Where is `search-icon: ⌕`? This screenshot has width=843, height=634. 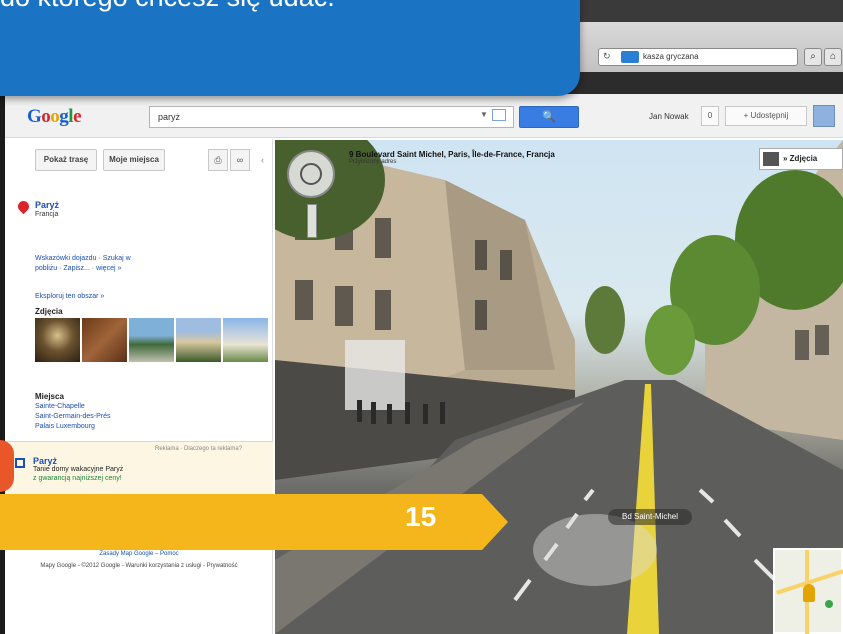 search-icon: ⌕ is located at coordinates (813, 57).